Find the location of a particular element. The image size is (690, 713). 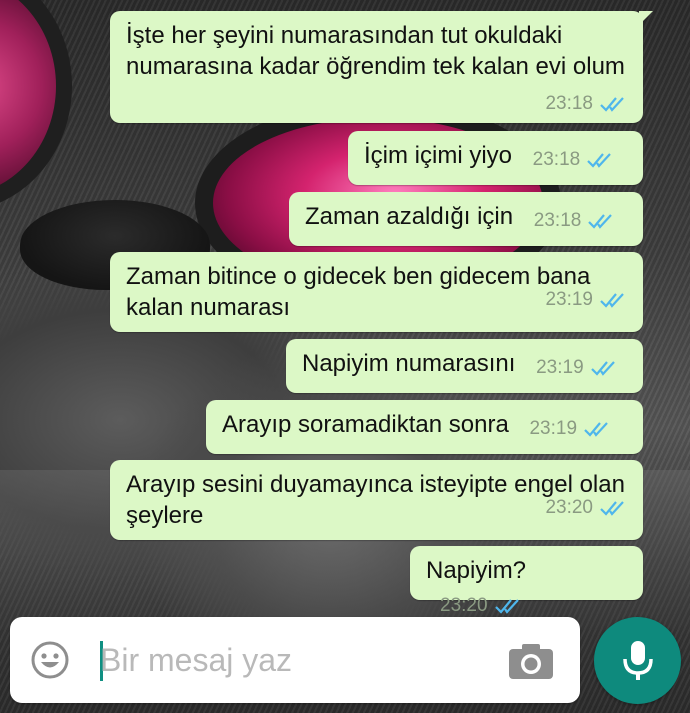

message-text: Arayıp soramadiktan sonra is located at coordinates (365, 424).